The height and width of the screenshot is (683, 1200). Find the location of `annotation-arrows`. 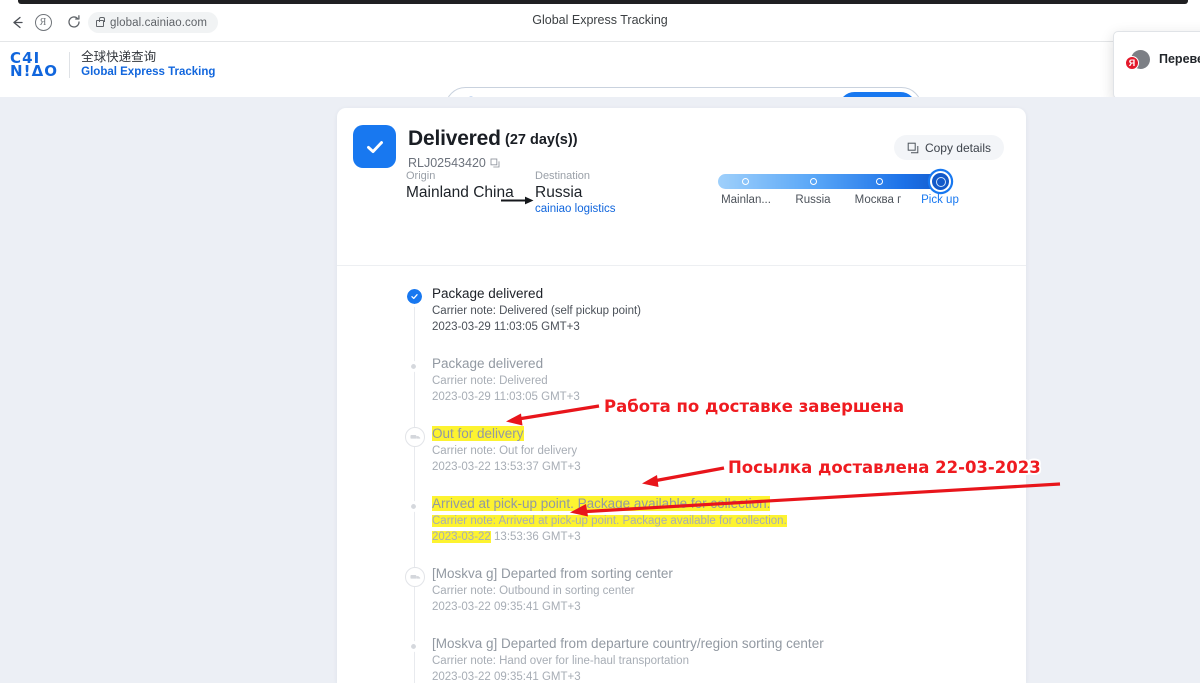

annotation-arrows is located at coordinates (783, 460).